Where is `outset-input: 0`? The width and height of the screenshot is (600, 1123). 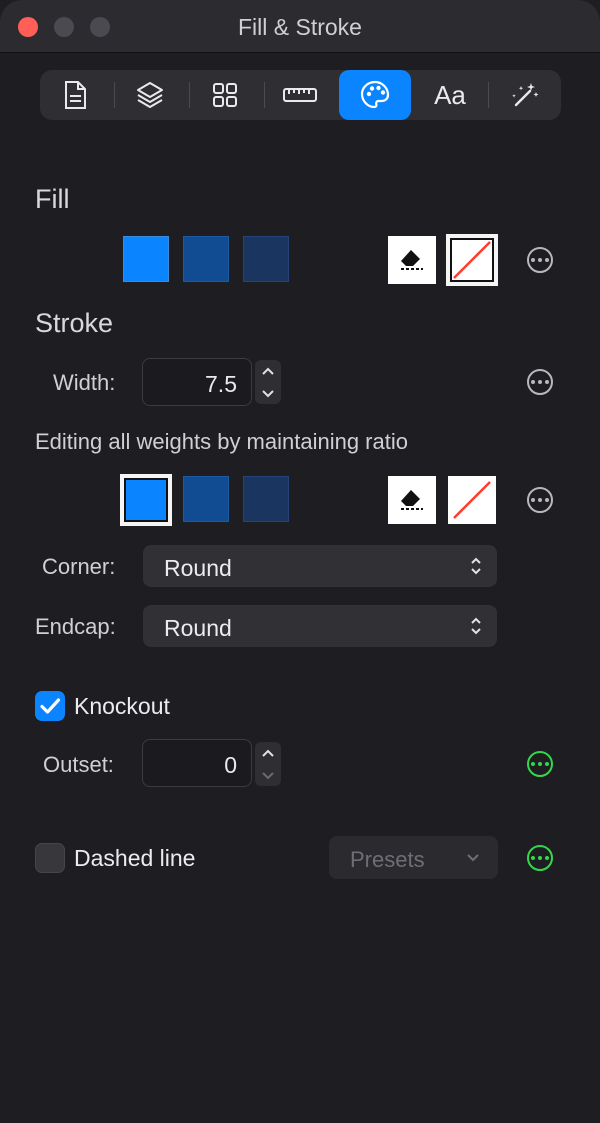 outset-input: 0 is located at coordinates (197, 763).